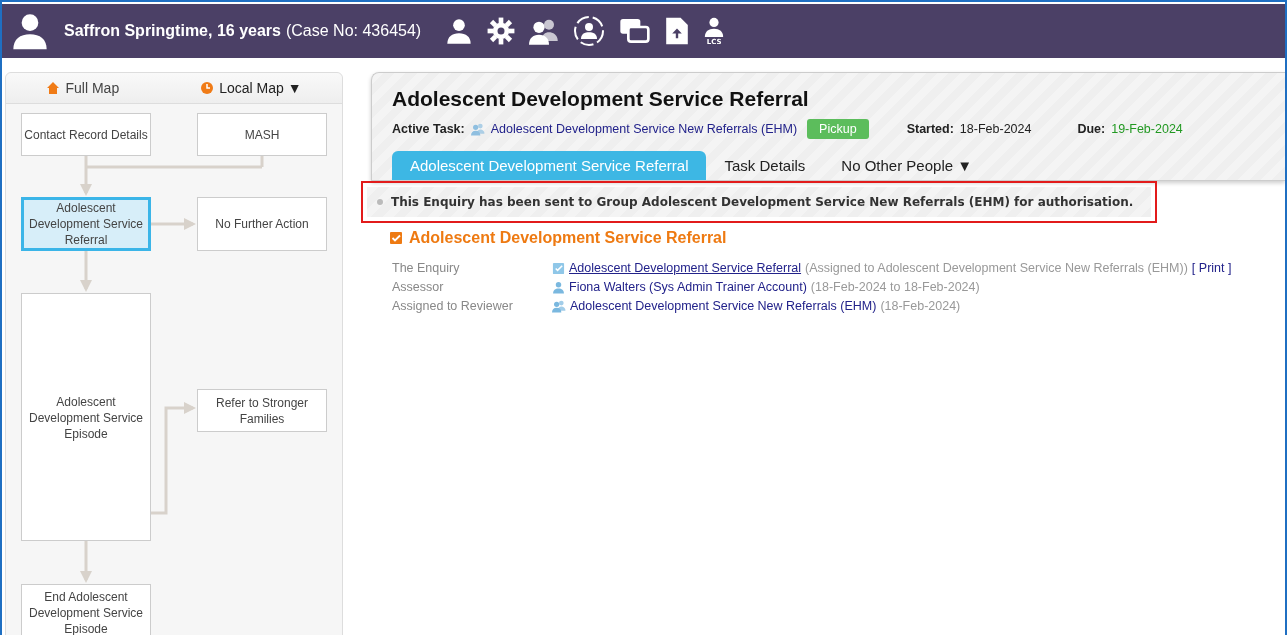 The width and height of the screenshot is (1287, 635). I want to click on field-label: Assigned to Reviewer, so click(453, 306).